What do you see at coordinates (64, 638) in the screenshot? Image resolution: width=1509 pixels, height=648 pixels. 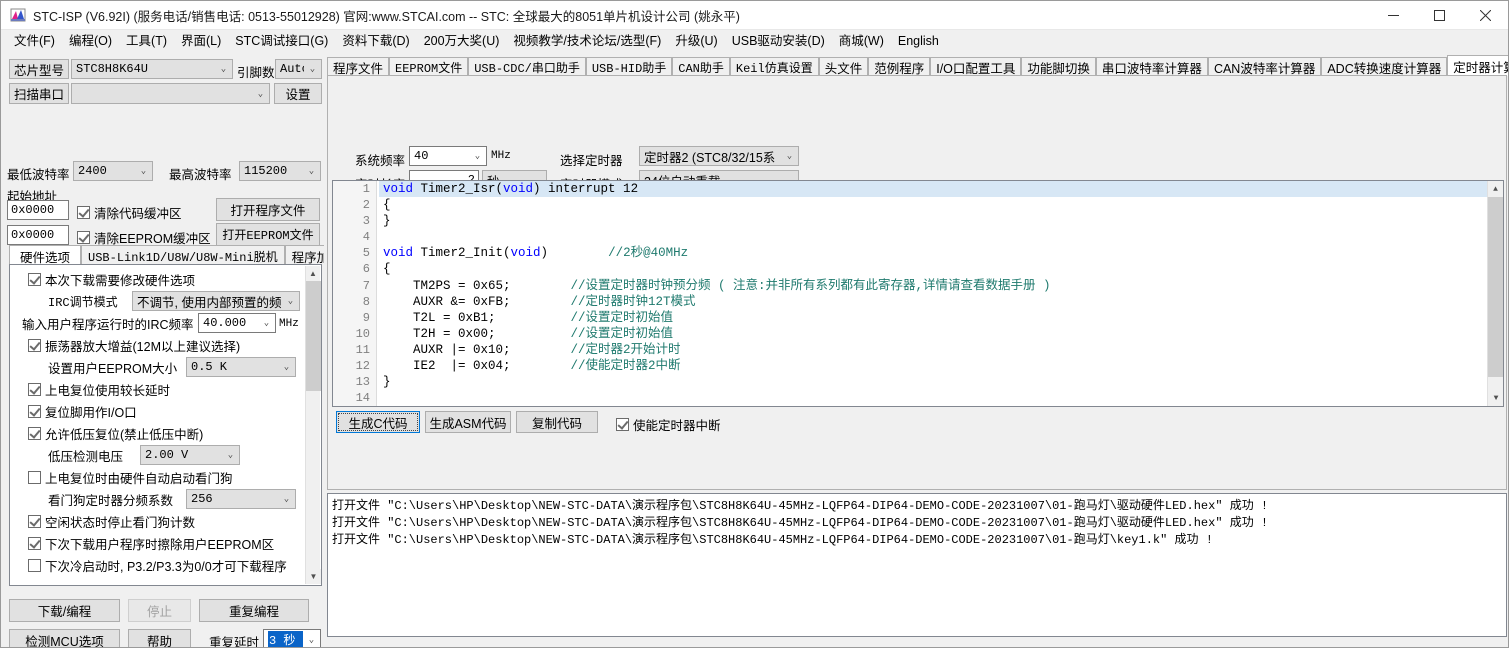 I see `detect-mcu-options-button: 检测MCU选项` at bounding box center [64, 638].